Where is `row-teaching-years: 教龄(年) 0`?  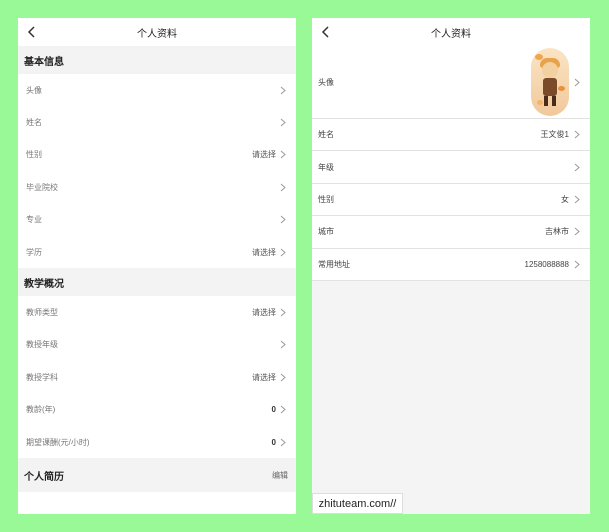 row-teaching-years: 教龄(年) 0 is located at coordinates (157, 409).